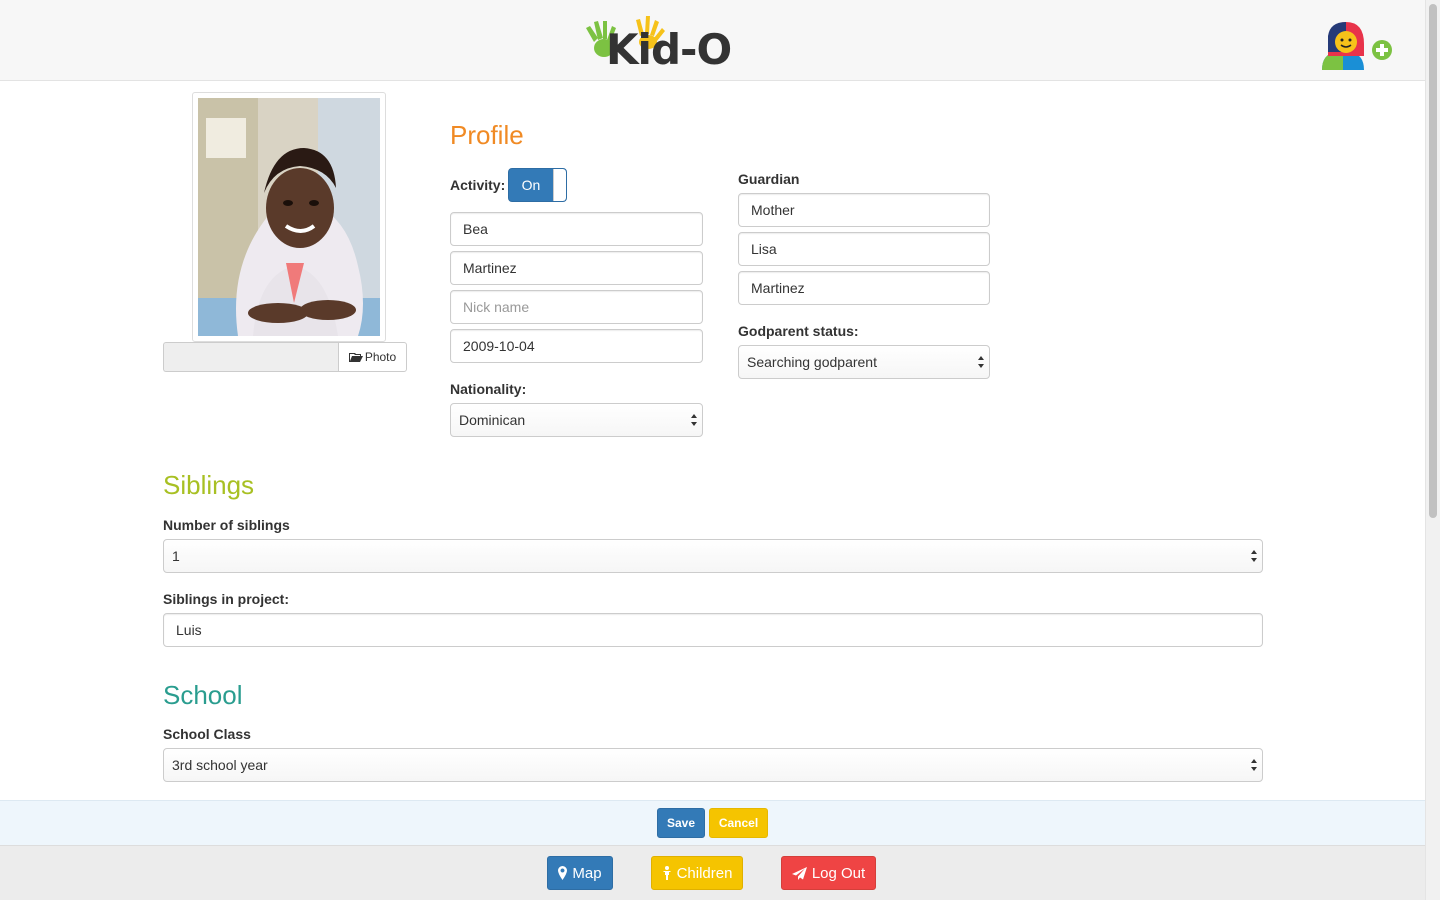  Describe the element at coordinates (226, 599) in the screenshot. I see `siblings-in-project-label: Siblings in project:` at that location.